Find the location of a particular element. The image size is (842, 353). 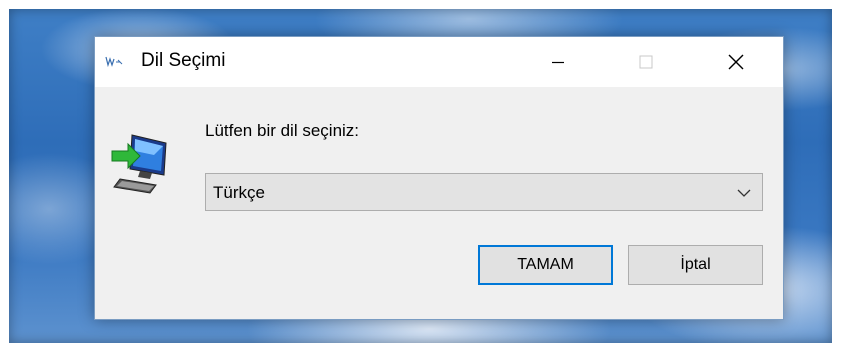

language-prompt-label: Lütfen bir dil seçiniz: is located at coordinates (282, 130).